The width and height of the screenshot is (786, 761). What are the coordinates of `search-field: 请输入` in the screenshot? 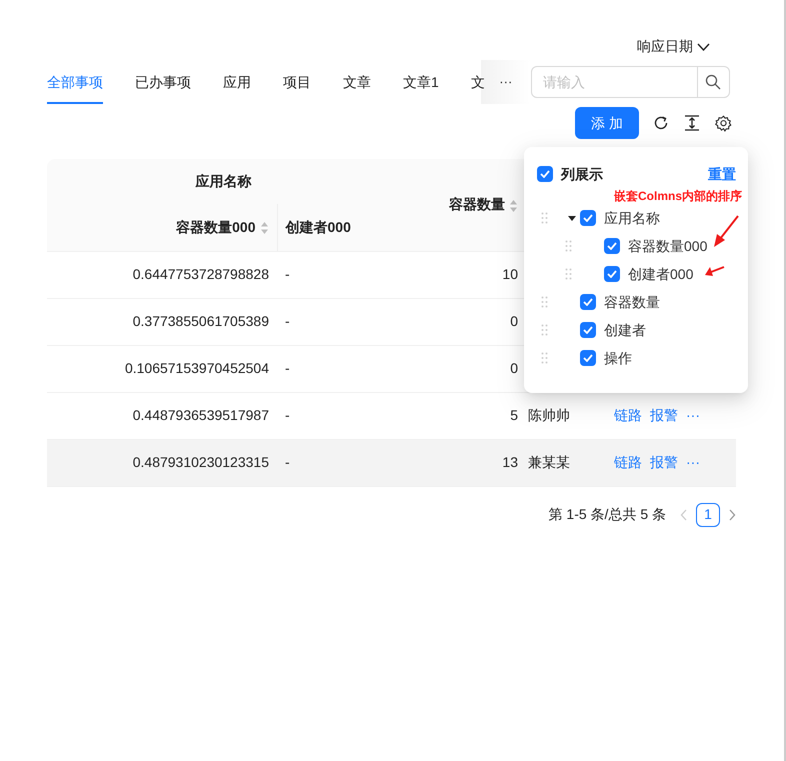 It's located at (630, 82).